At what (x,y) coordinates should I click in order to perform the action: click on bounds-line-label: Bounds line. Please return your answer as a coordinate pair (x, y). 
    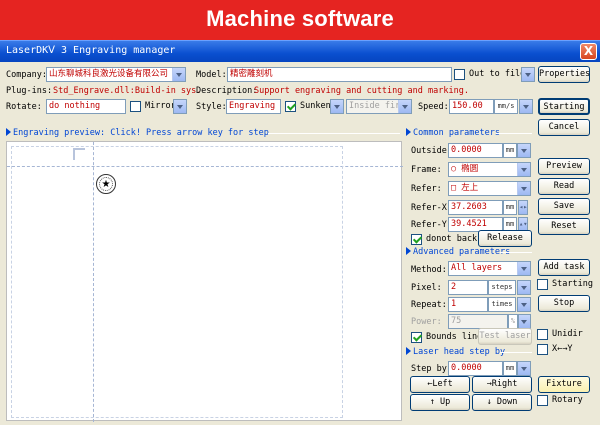
    Looking at the image, I should click on (454, 337).